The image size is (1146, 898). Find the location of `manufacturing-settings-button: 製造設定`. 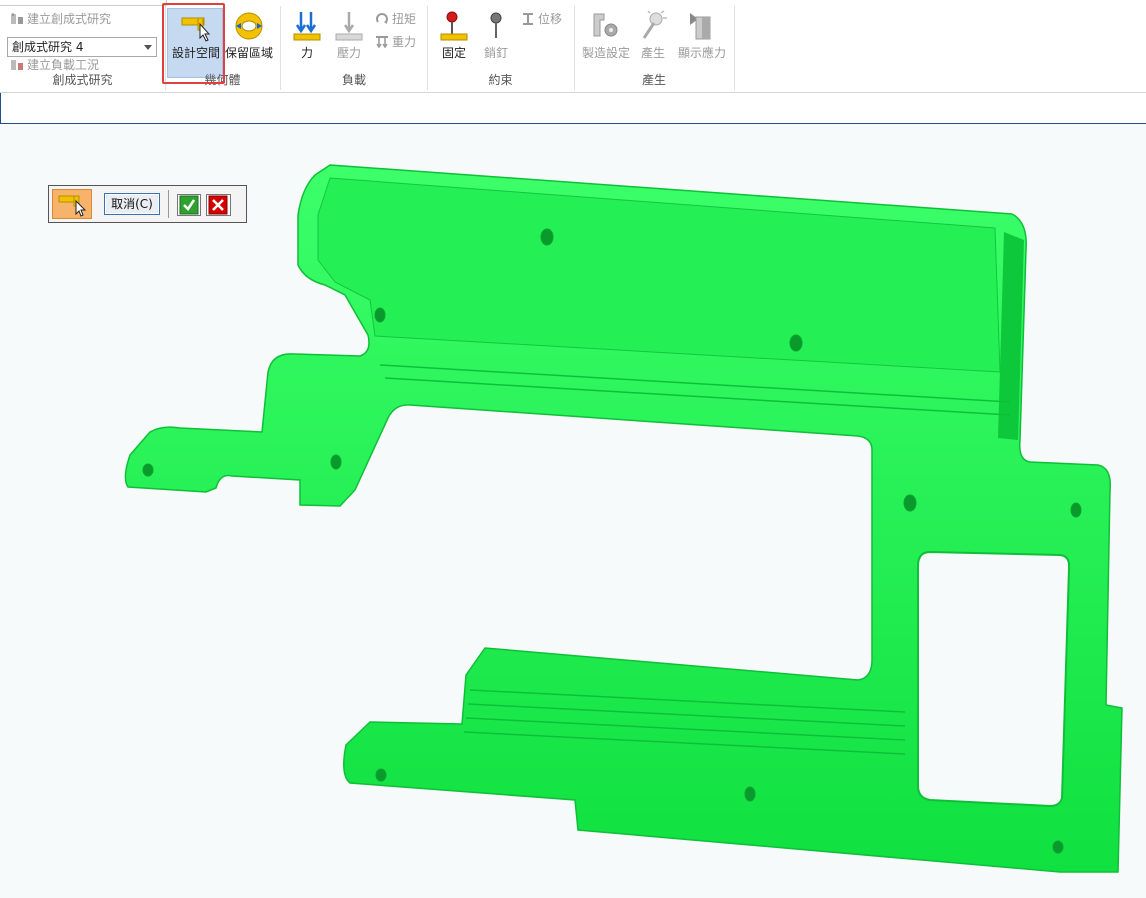

manufacturing-settings-button: 製造設定 is located at coordinates (606, 33).